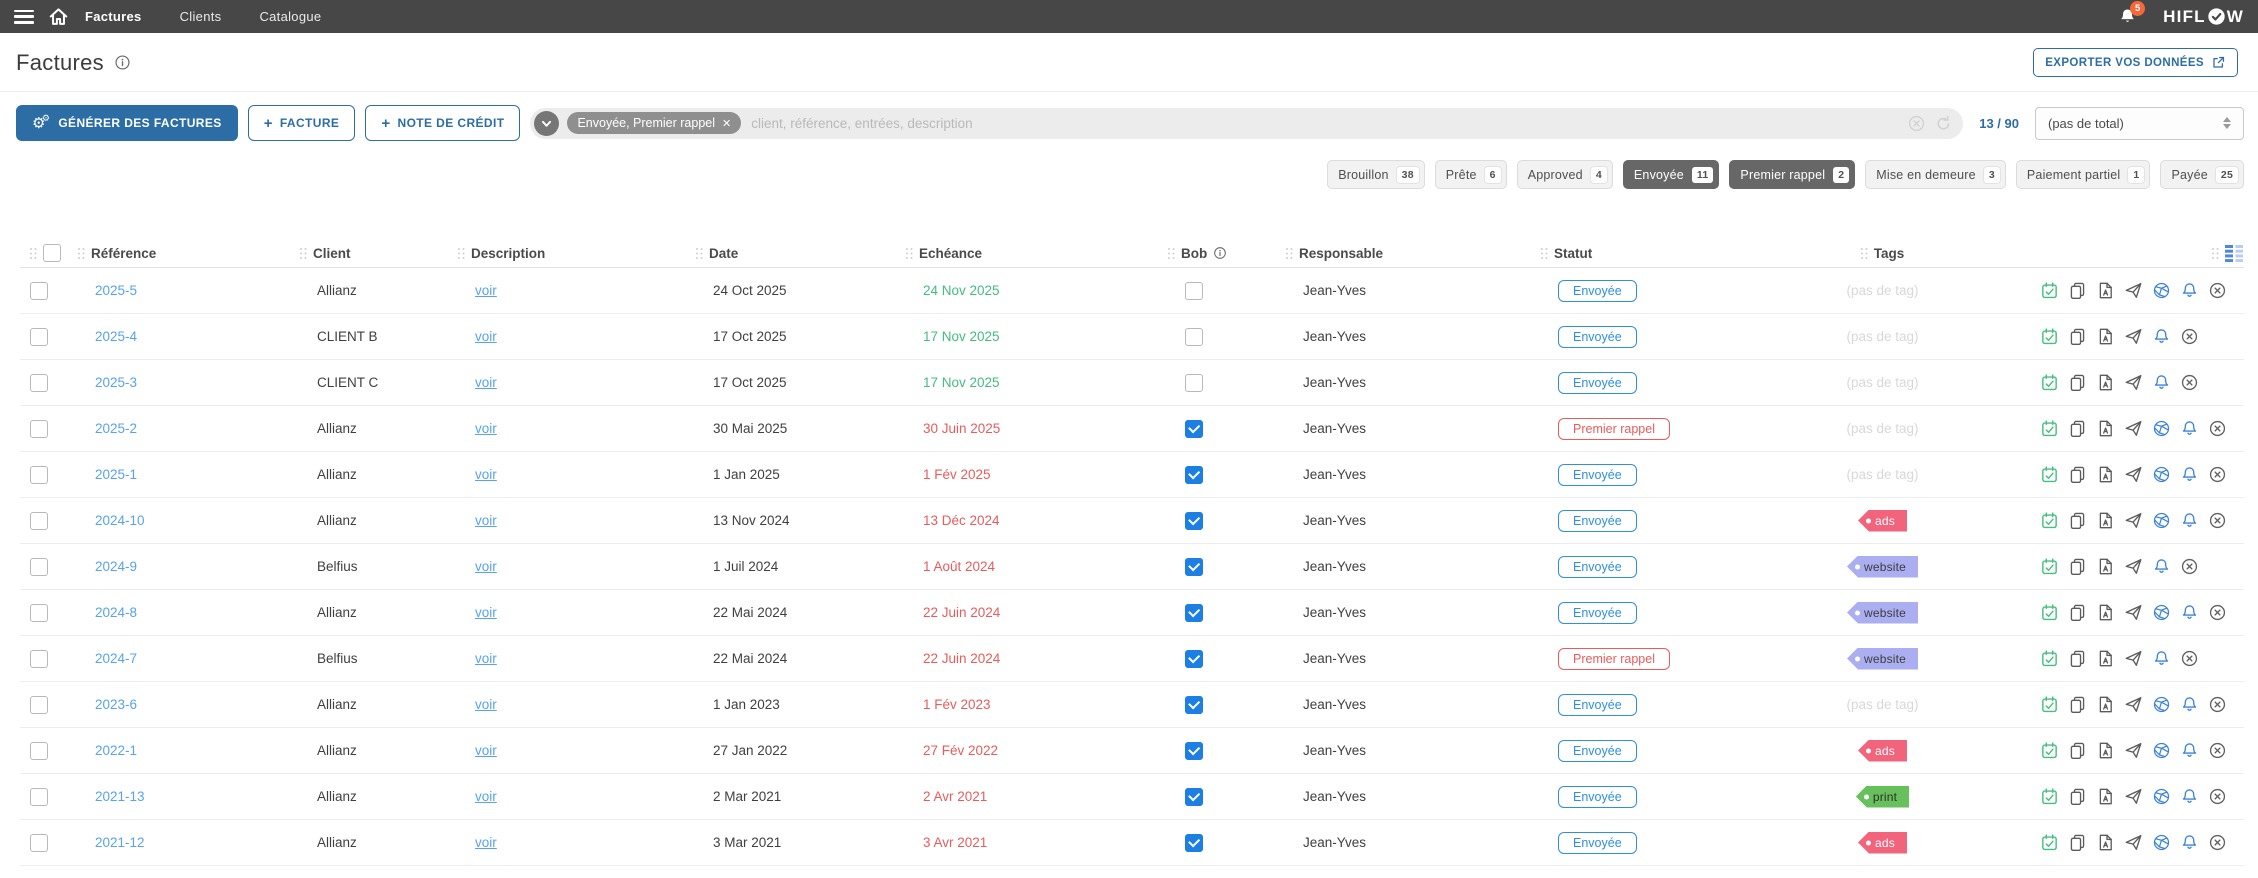 The height and width of the screenshot is (878, 2258). I want to click on menu-icon, so click(24, 16).